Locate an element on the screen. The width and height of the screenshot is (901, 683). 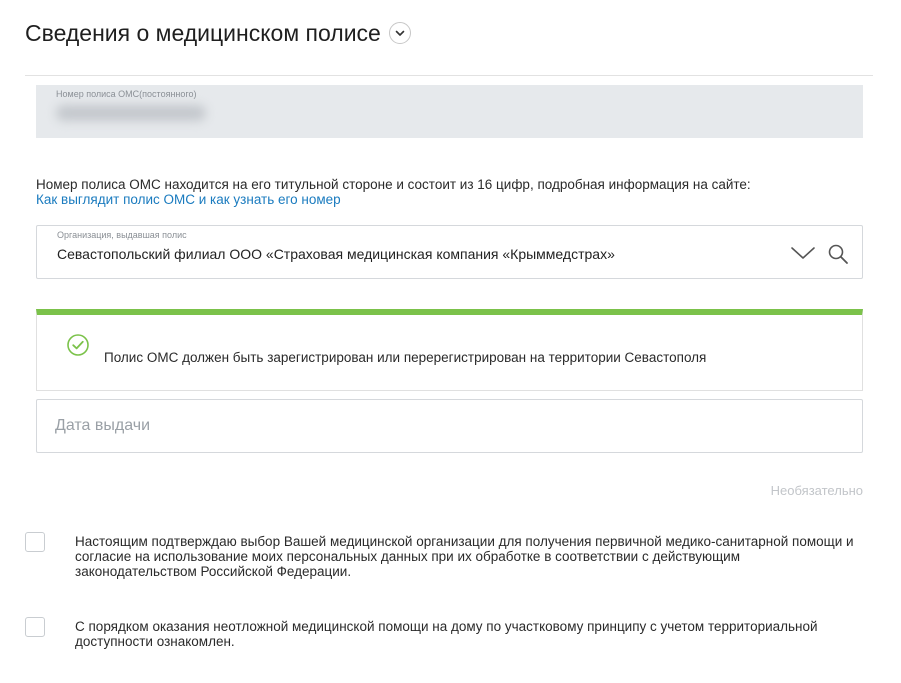
policy-number-field: Номер полиса ОМС(постоянного) is located at coordinates (449, 111).